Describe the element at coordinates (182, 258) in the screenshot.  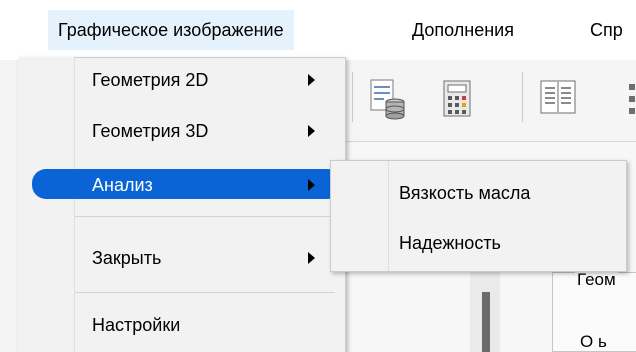
I see `menu-item-close: Закрыть` at that location.